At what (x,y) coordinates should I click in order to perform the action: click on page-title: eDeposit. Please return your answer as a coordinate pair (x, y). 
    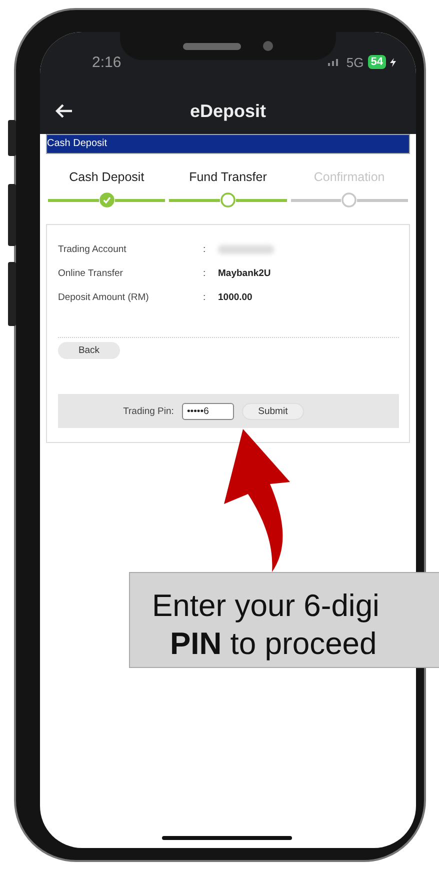
    Looking at the image, I should click on (228, 111).